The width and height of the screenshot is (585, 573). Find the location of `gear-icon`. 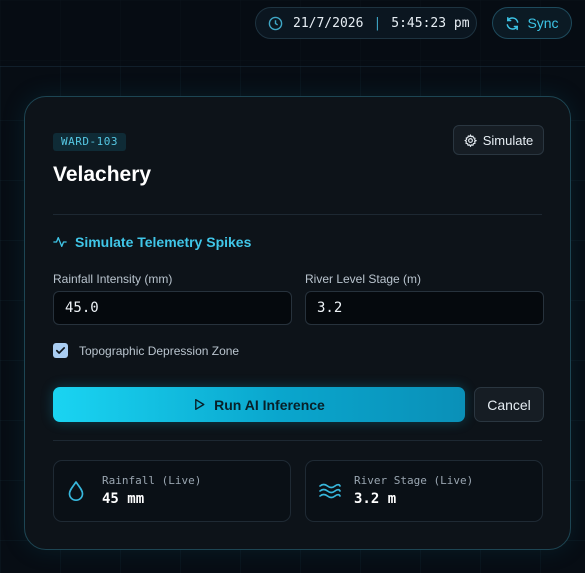

gear-icon is located at coordinates (470, 140).